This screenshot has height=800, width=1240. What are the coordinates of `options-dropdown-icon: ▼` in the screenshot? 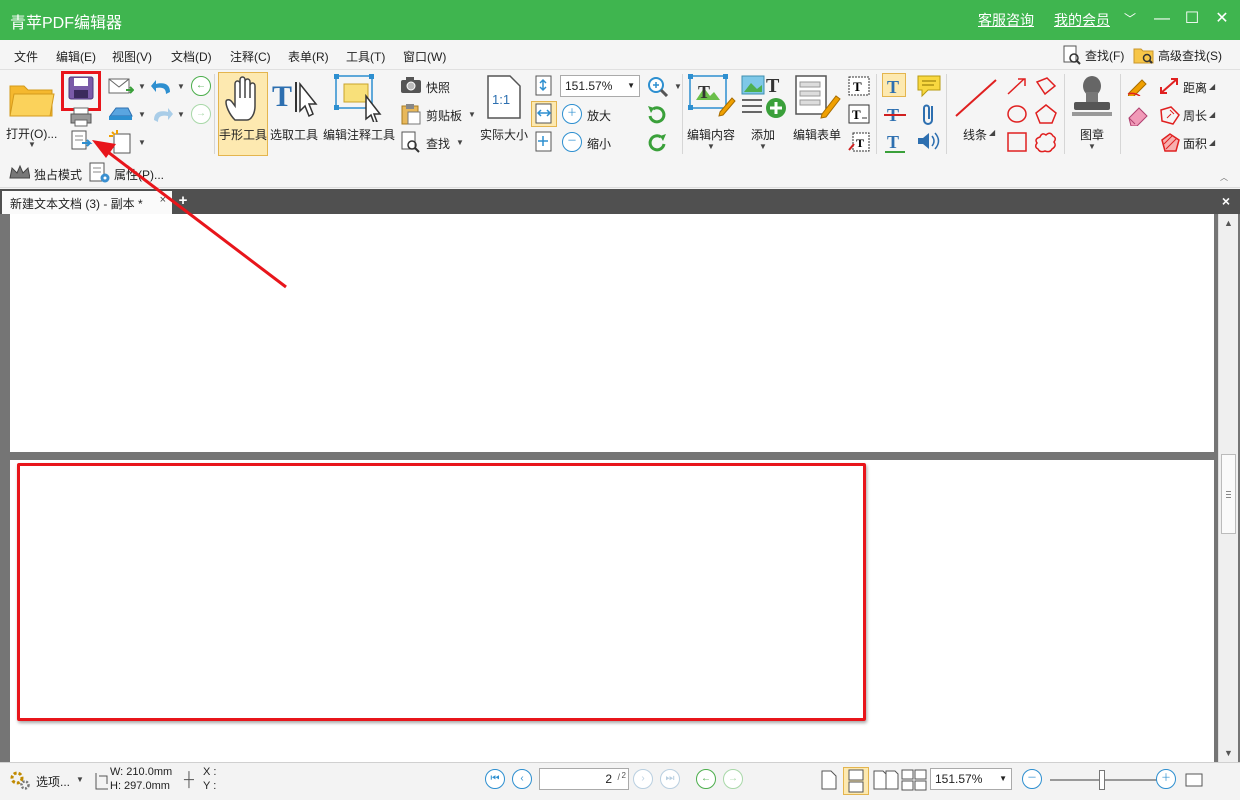 It's located at (80, 779).